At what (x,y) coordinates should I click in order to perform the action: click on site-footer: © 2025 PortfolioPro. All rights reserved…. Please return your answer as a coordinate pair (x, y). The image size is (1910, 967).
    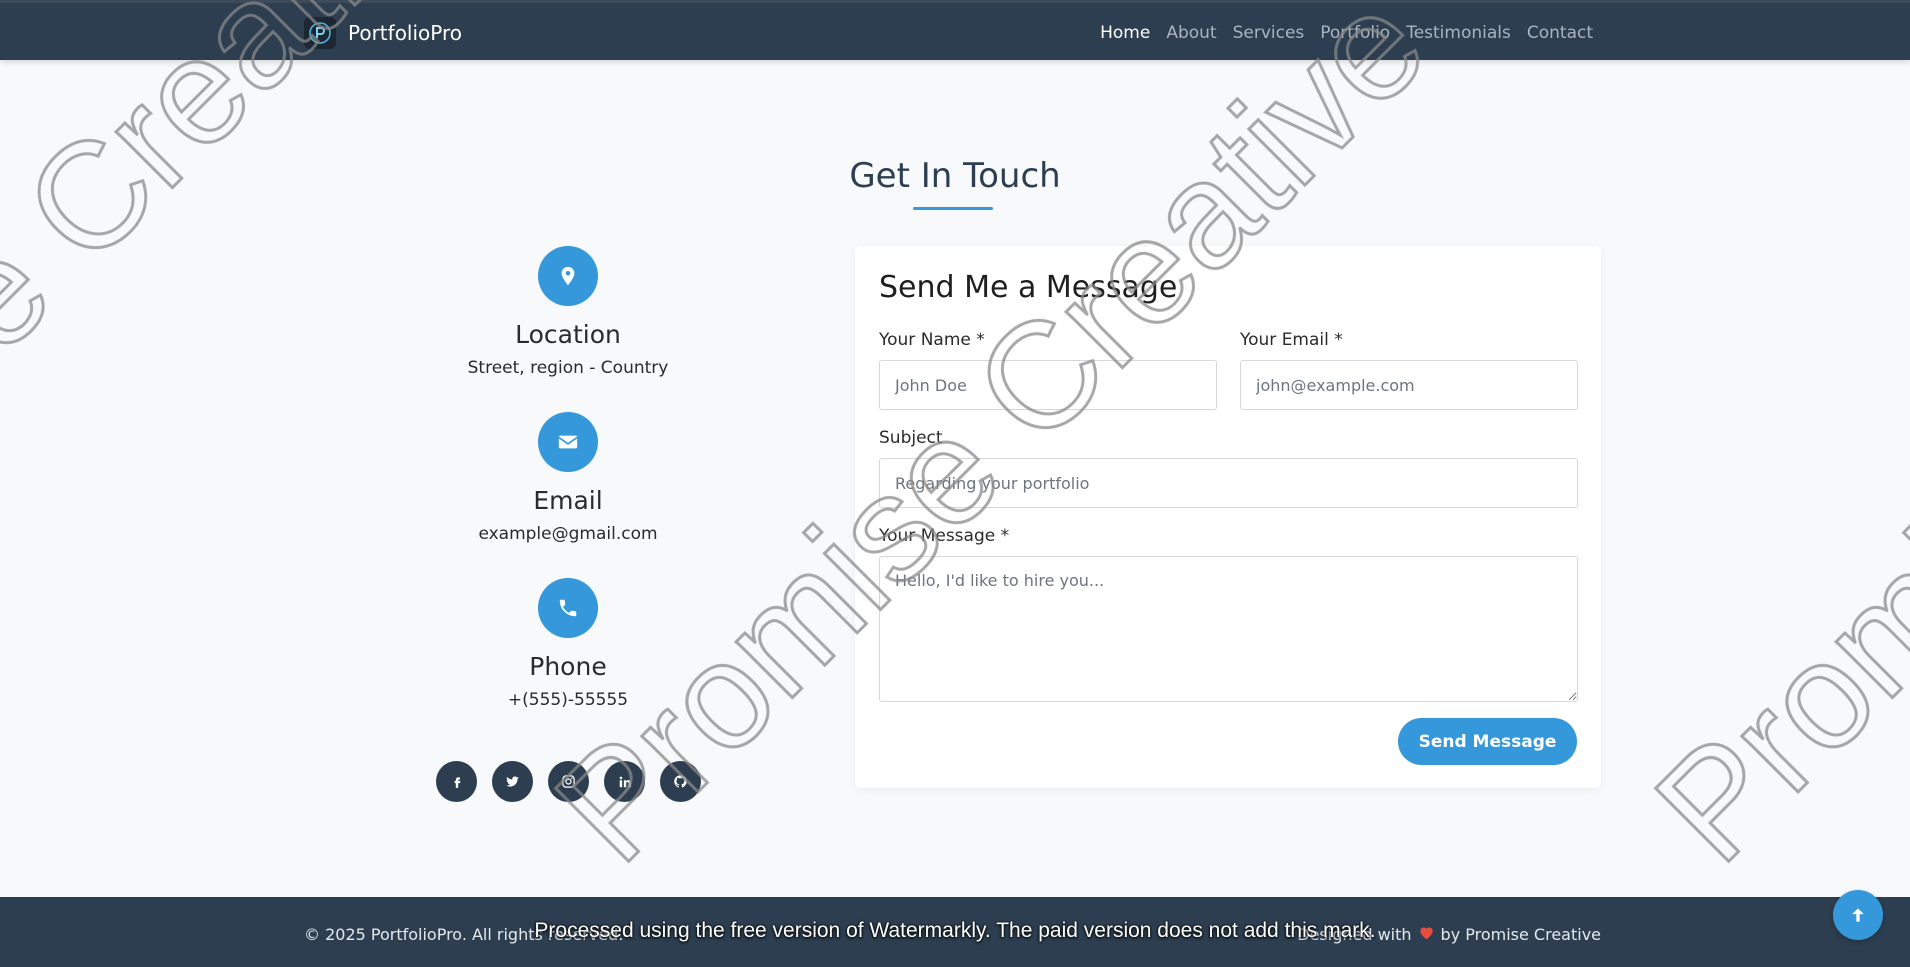
    Looking at the image, I should click on (955, 932).